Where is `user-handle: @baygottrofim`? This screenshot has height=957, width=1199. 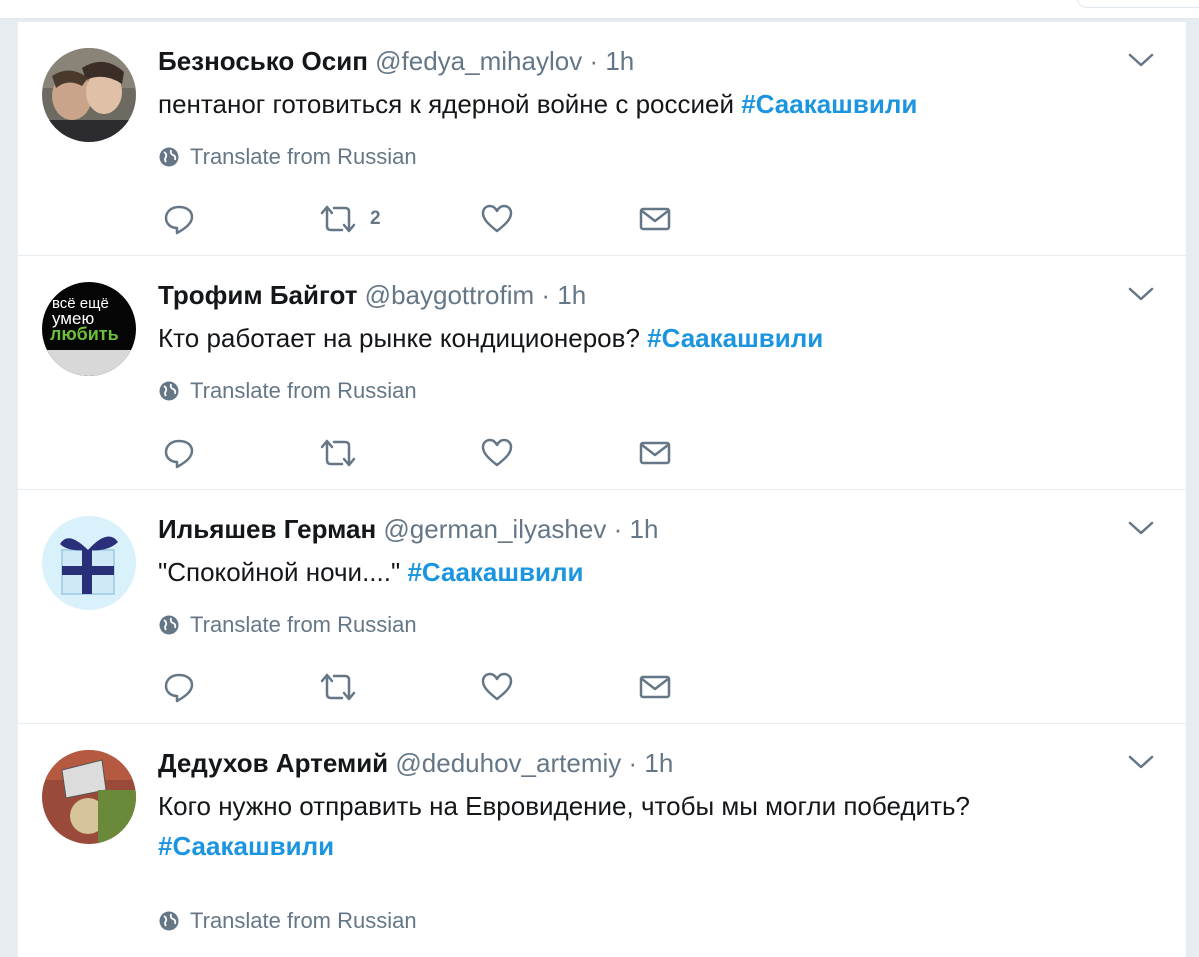
user-handle: @baygottrofim is located at coordinates (449, 295).